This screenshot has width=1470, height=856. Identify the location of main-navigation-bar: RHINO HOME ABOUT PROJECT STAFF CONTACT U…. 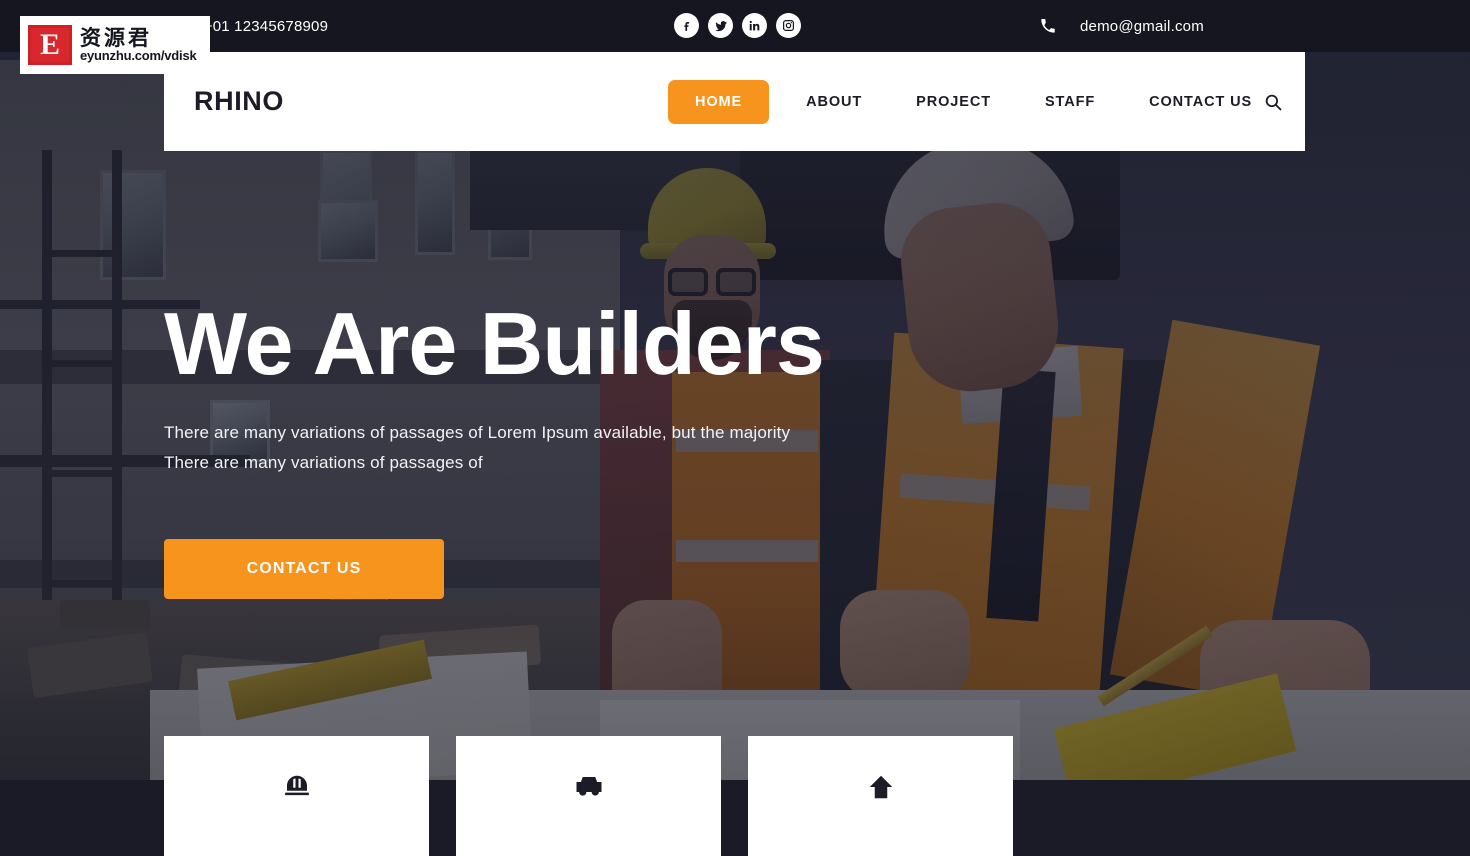
(734, 101).